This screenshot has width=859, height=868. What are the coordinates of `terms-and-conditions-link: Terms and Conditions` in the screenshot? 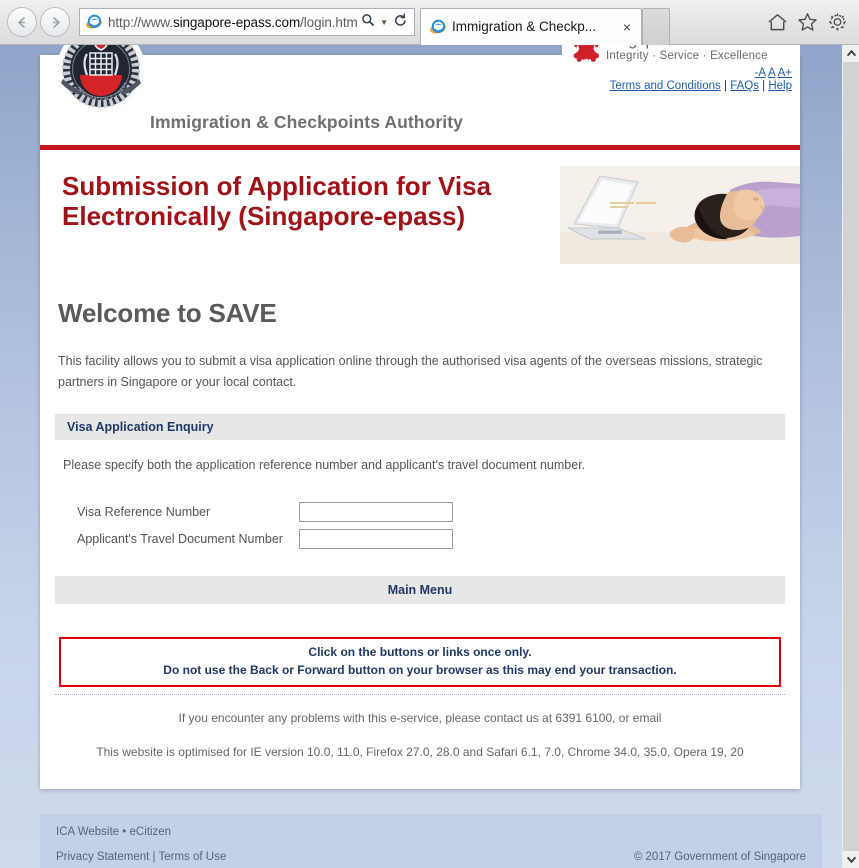 It's located at (665, 86).